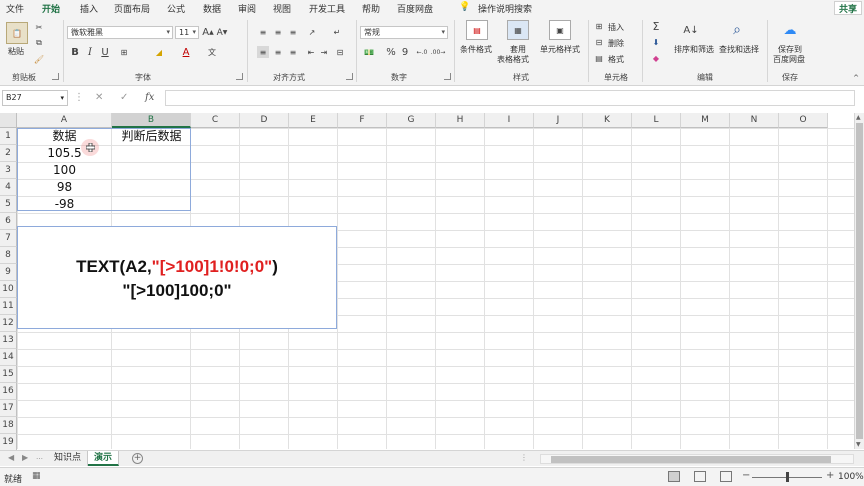  I want to click on menu-baidu-netdisk: 百度网盘, so click(415, 8).